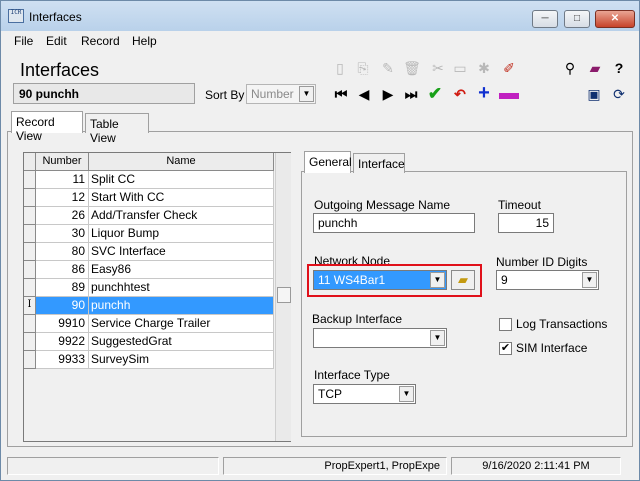  I want to click on current-record-display: 90 punchh, so click(104, 93).